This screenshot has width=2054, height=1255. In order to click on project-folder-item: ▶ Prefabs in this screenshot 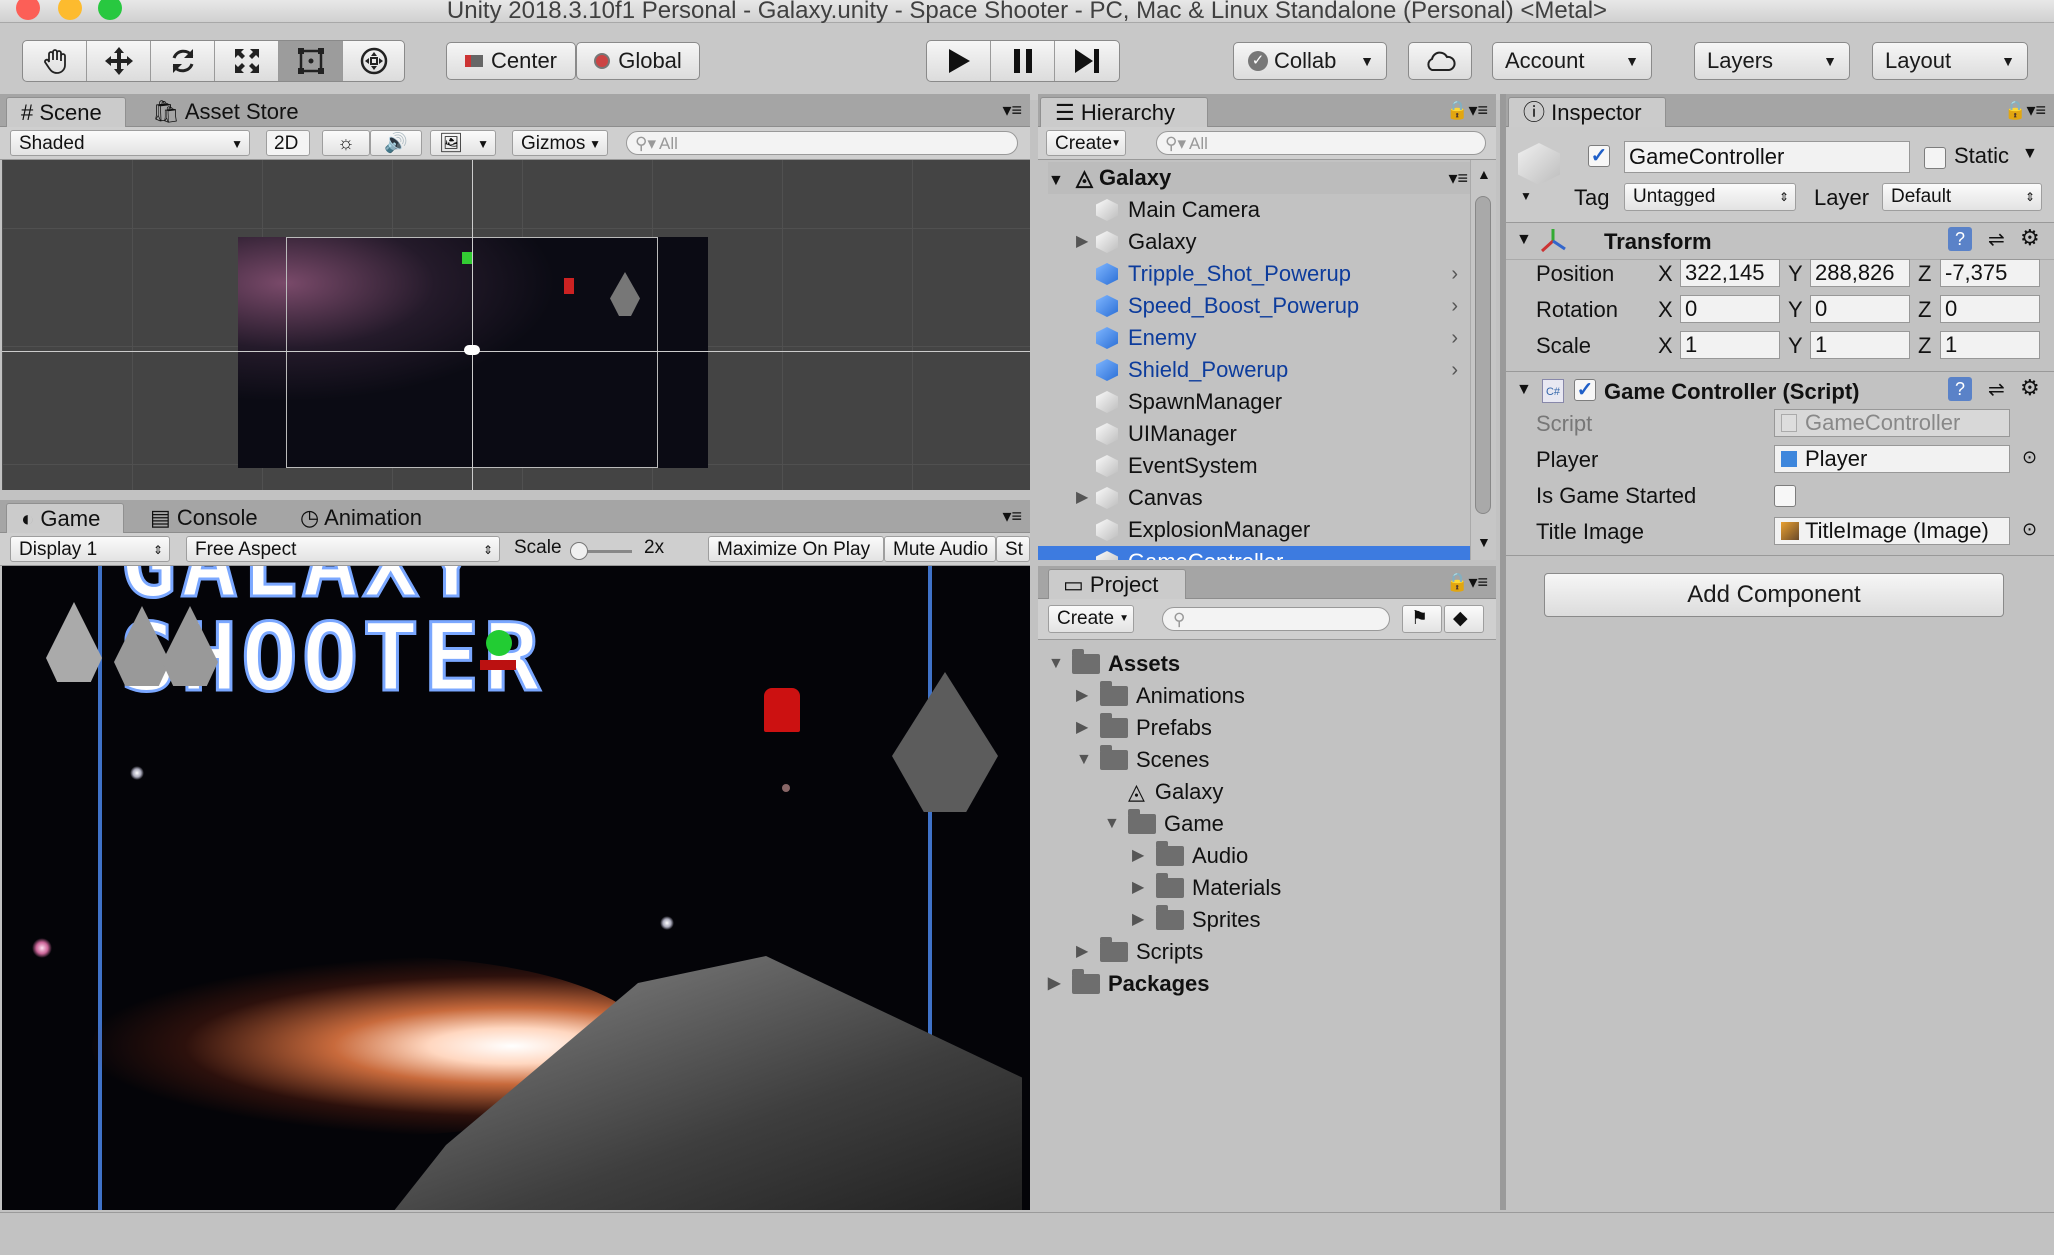, I will do `click(1144, 728)`.